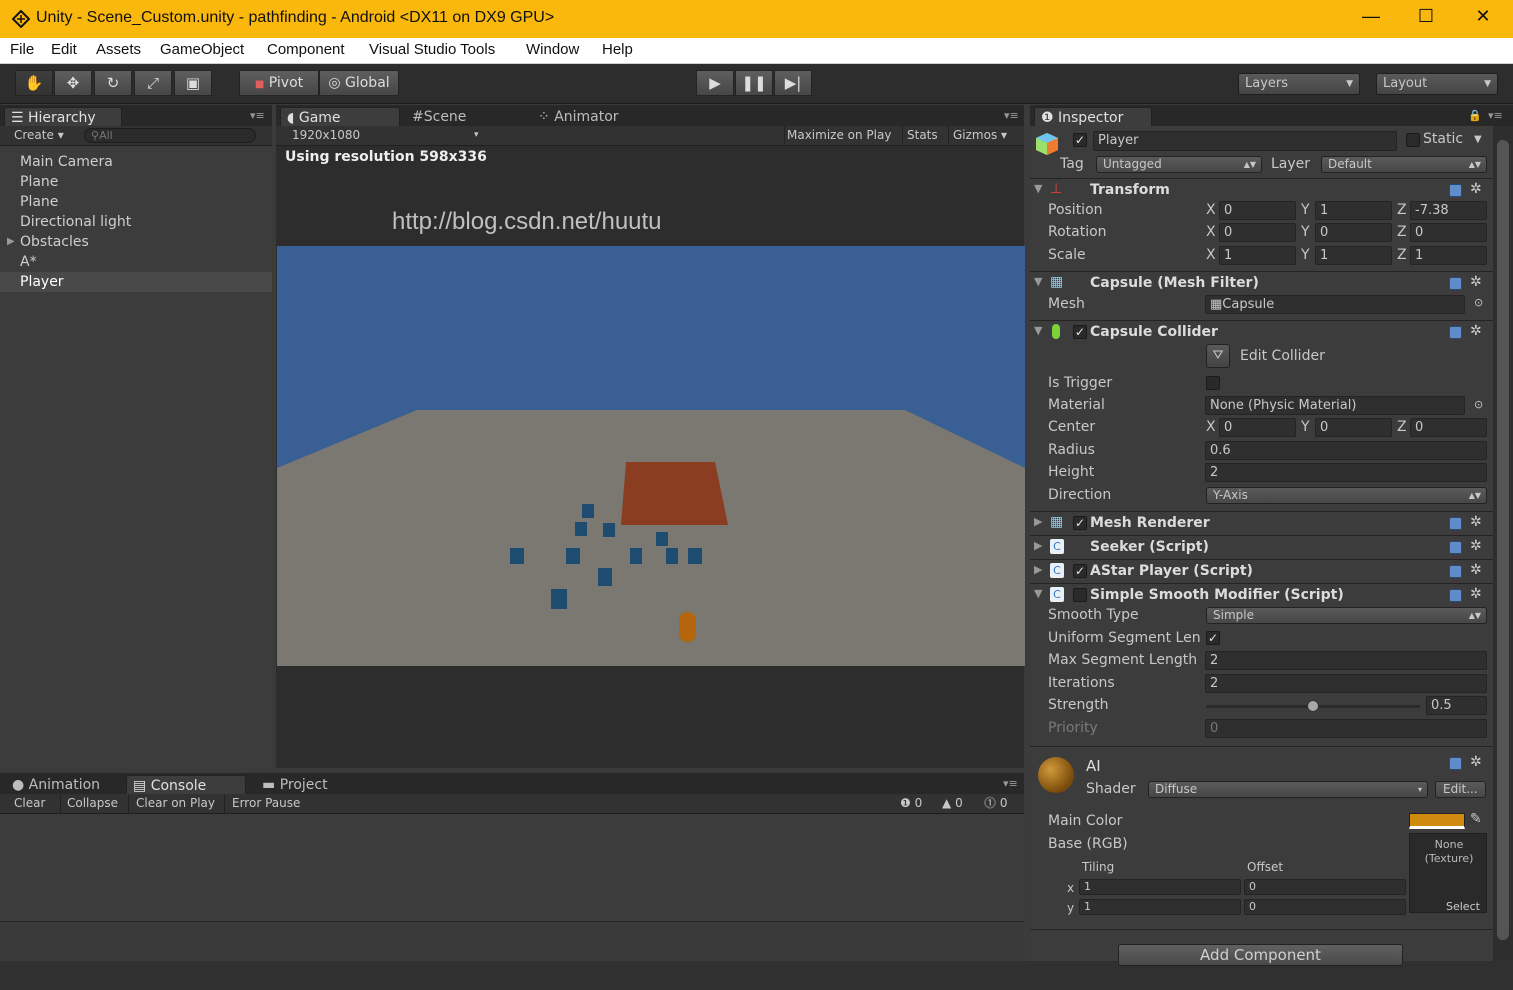 This screenshot has height=990, width=1513. Describe the element at coordinates (28, 262) in the screenshot. I see `hierarchy-item: A*` at that location.